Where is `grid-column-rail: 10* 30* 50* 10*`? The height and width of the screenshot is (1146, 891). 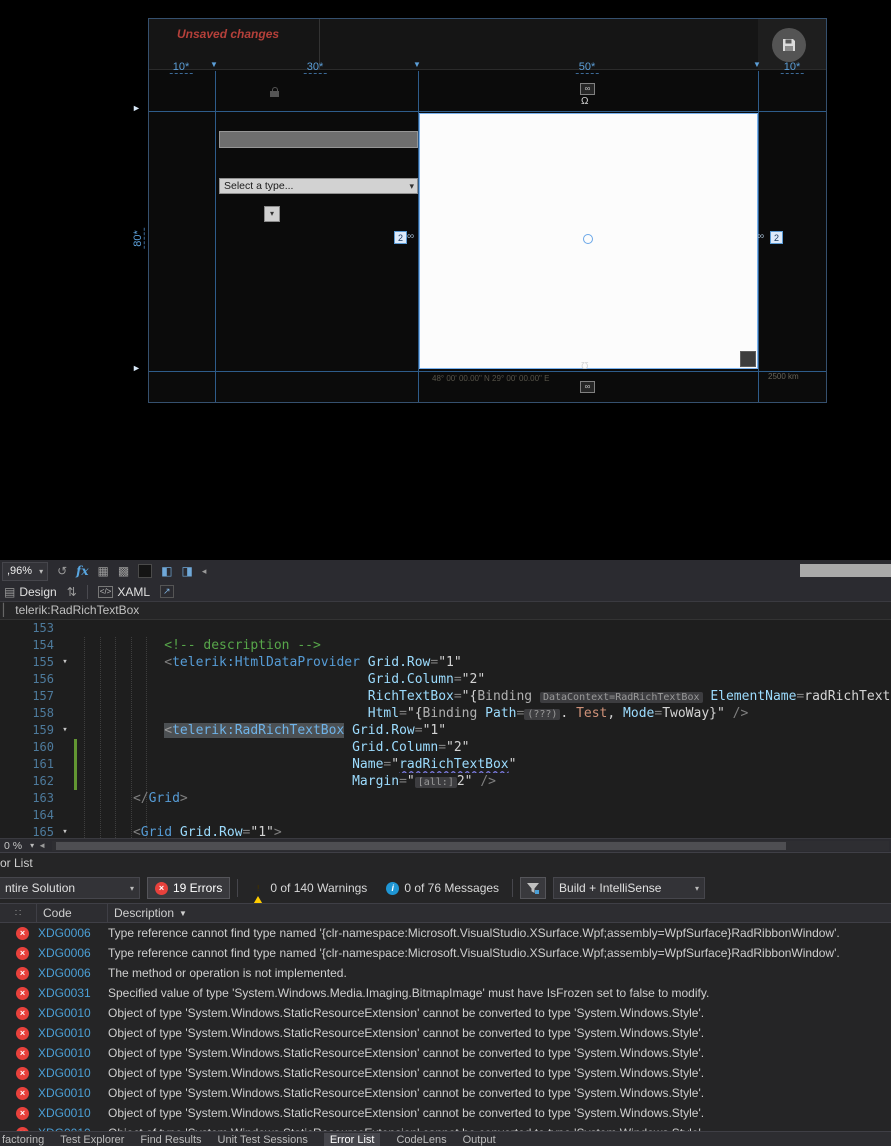
grid-column-rail: 10* 30* 50* 10* is located at coordinates (487, 69).